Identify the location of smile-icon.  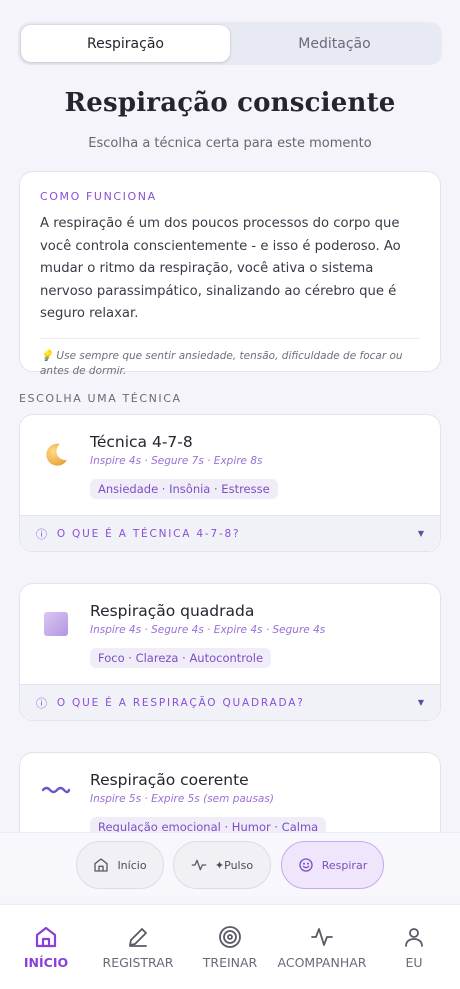
(306, 865).